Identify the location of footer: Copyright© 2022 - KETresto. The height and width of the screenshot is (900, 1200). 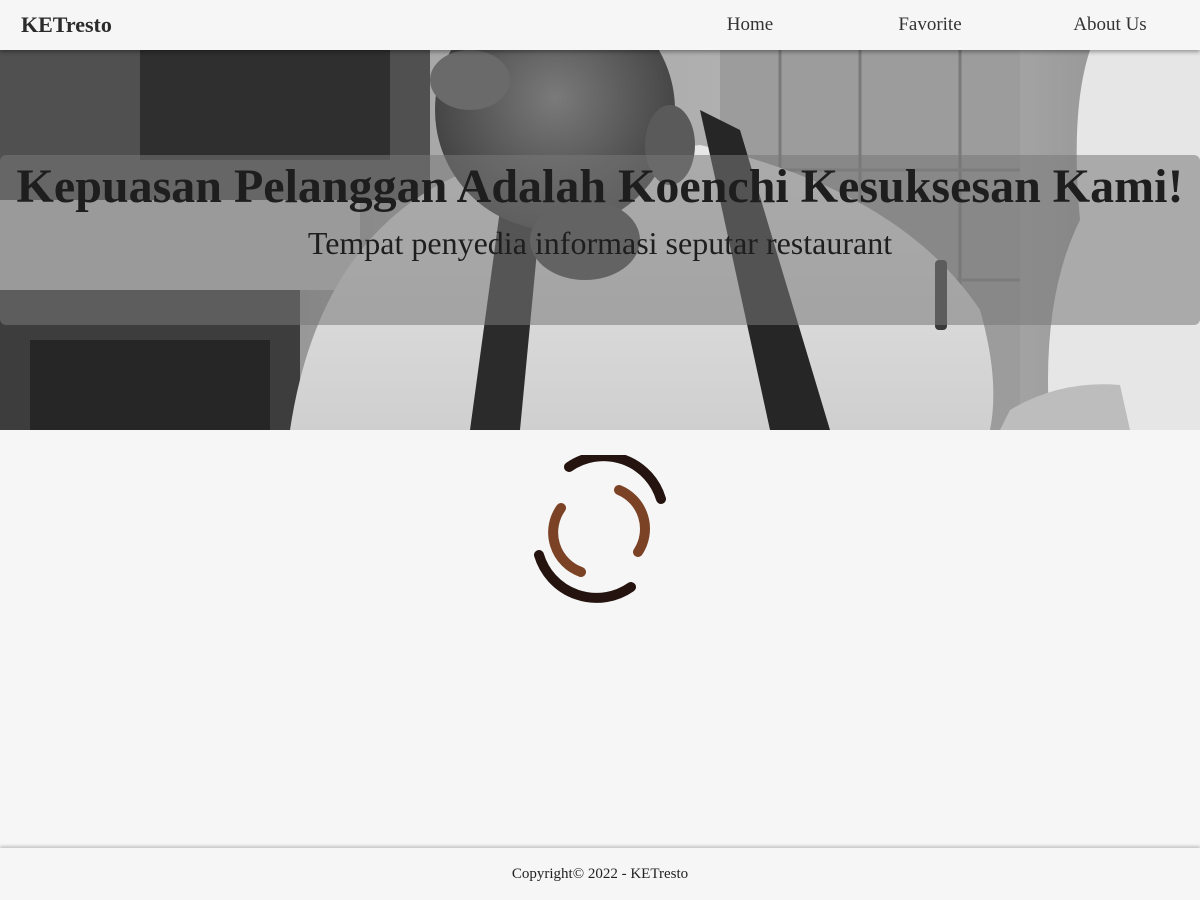
(600, 874).